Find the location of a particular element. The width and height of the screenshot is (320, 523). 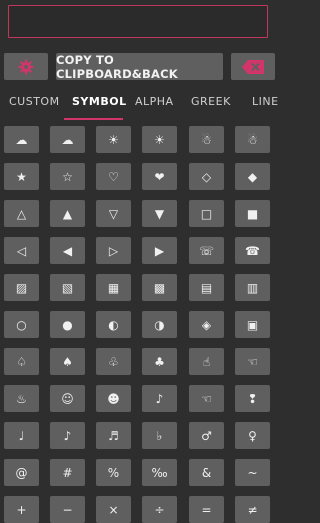

tab-bar: CUSTOM SYMBOL ALPHA GREEK LINE is located at coordinates (139, 104).